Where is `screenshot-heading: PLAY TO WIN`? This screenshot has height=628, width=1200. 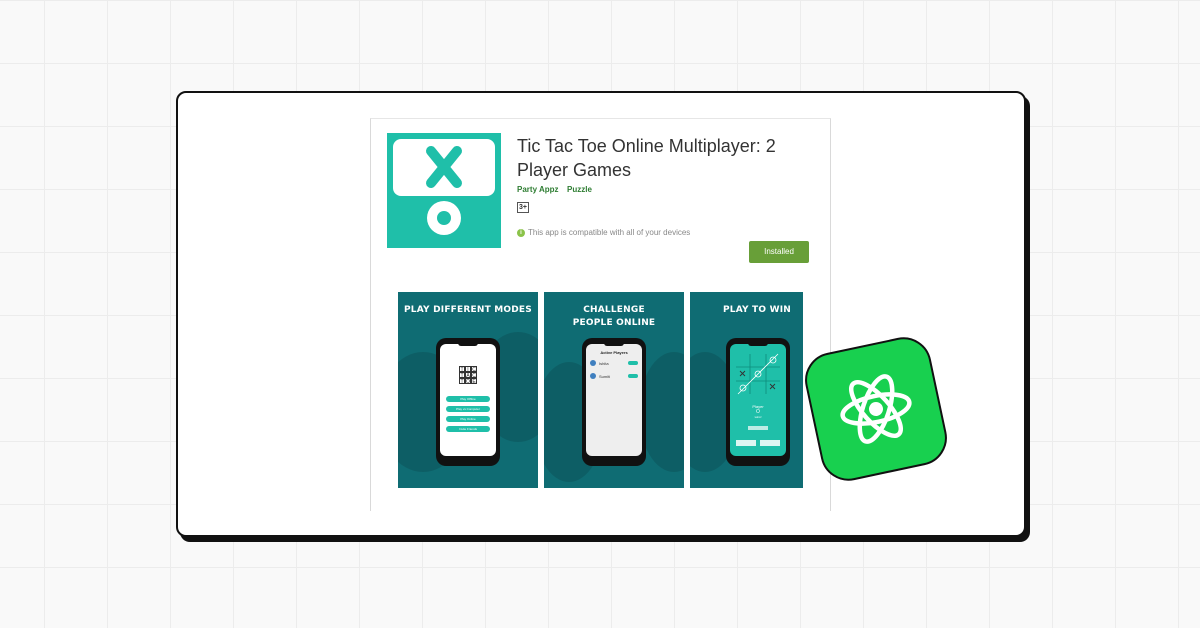
screenshot-heading: PLAY TO WIN is located at coordinates (756, 310).